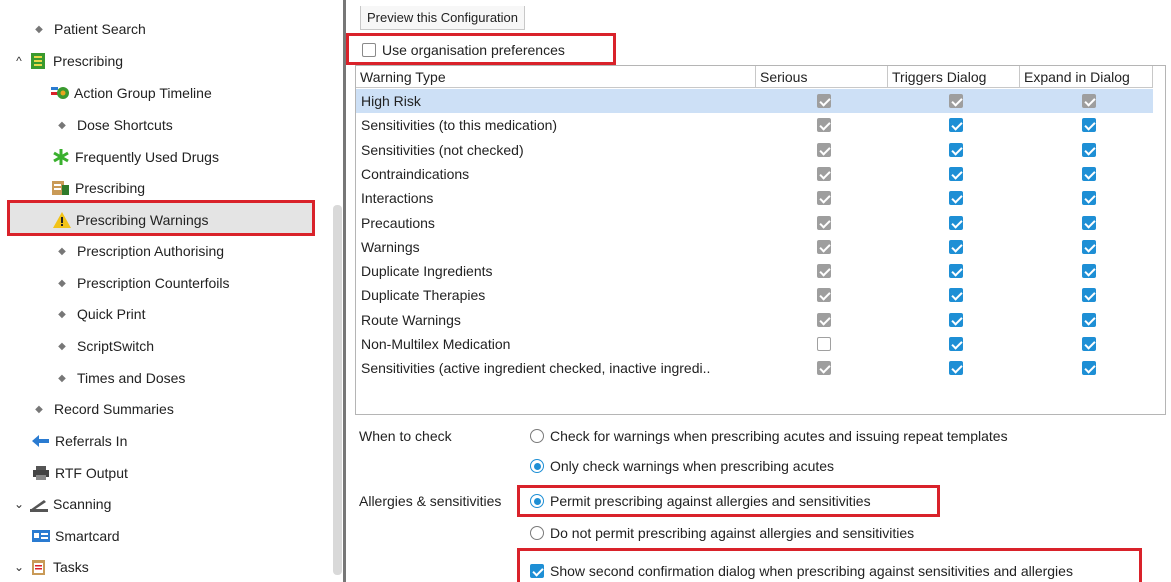  Describe the element at coordinates (110, 188) in the screenshot. I see `sidebar-item-label: Prescribing` at that location.